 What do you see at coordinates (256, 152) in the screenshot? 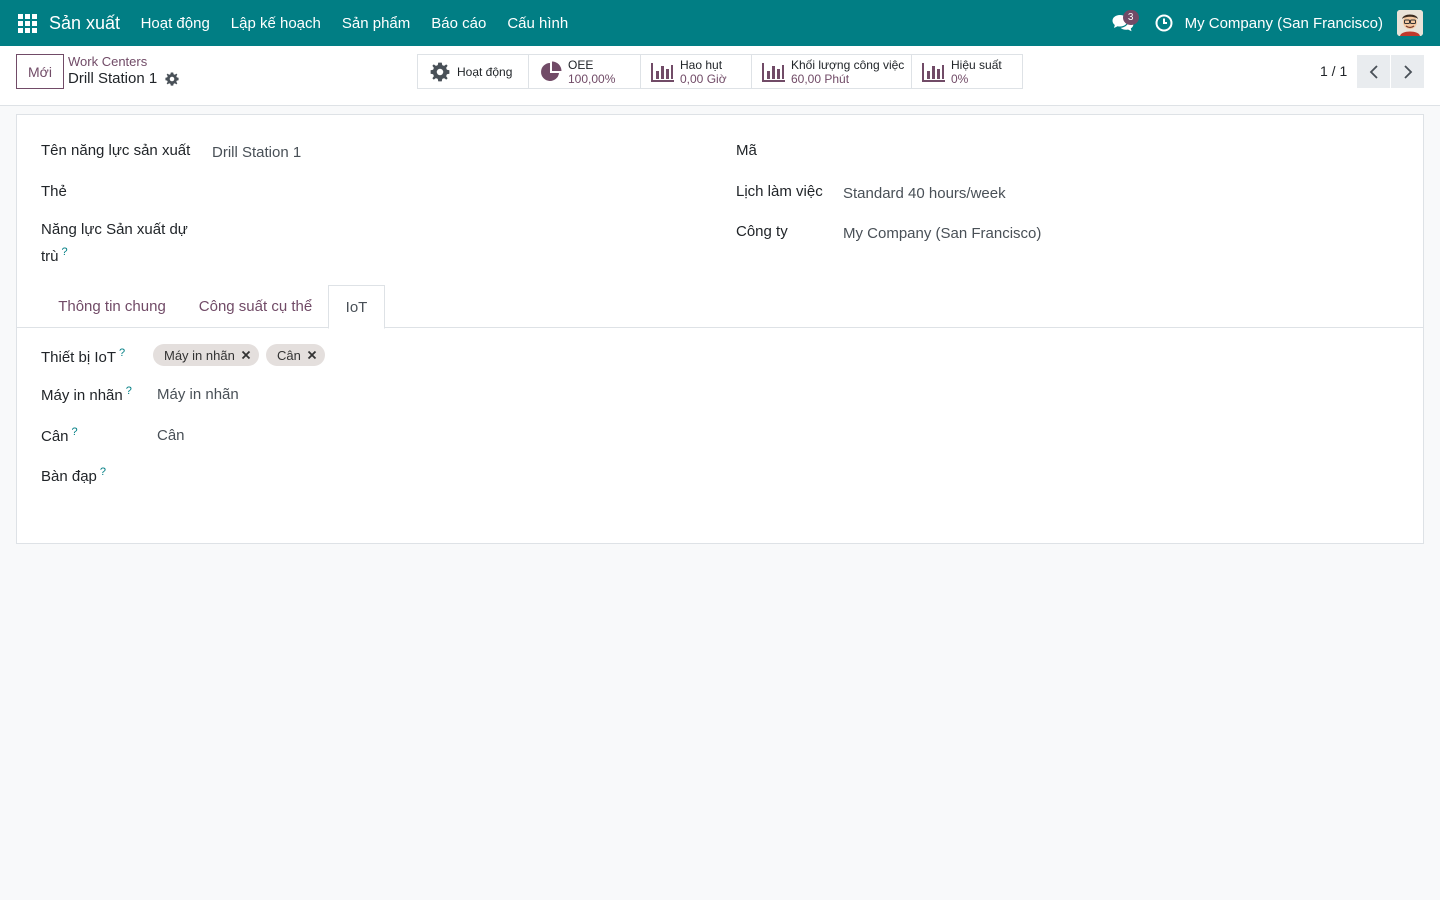
I see `name-field: Drill Station 1` at bounding box center [256, 152].